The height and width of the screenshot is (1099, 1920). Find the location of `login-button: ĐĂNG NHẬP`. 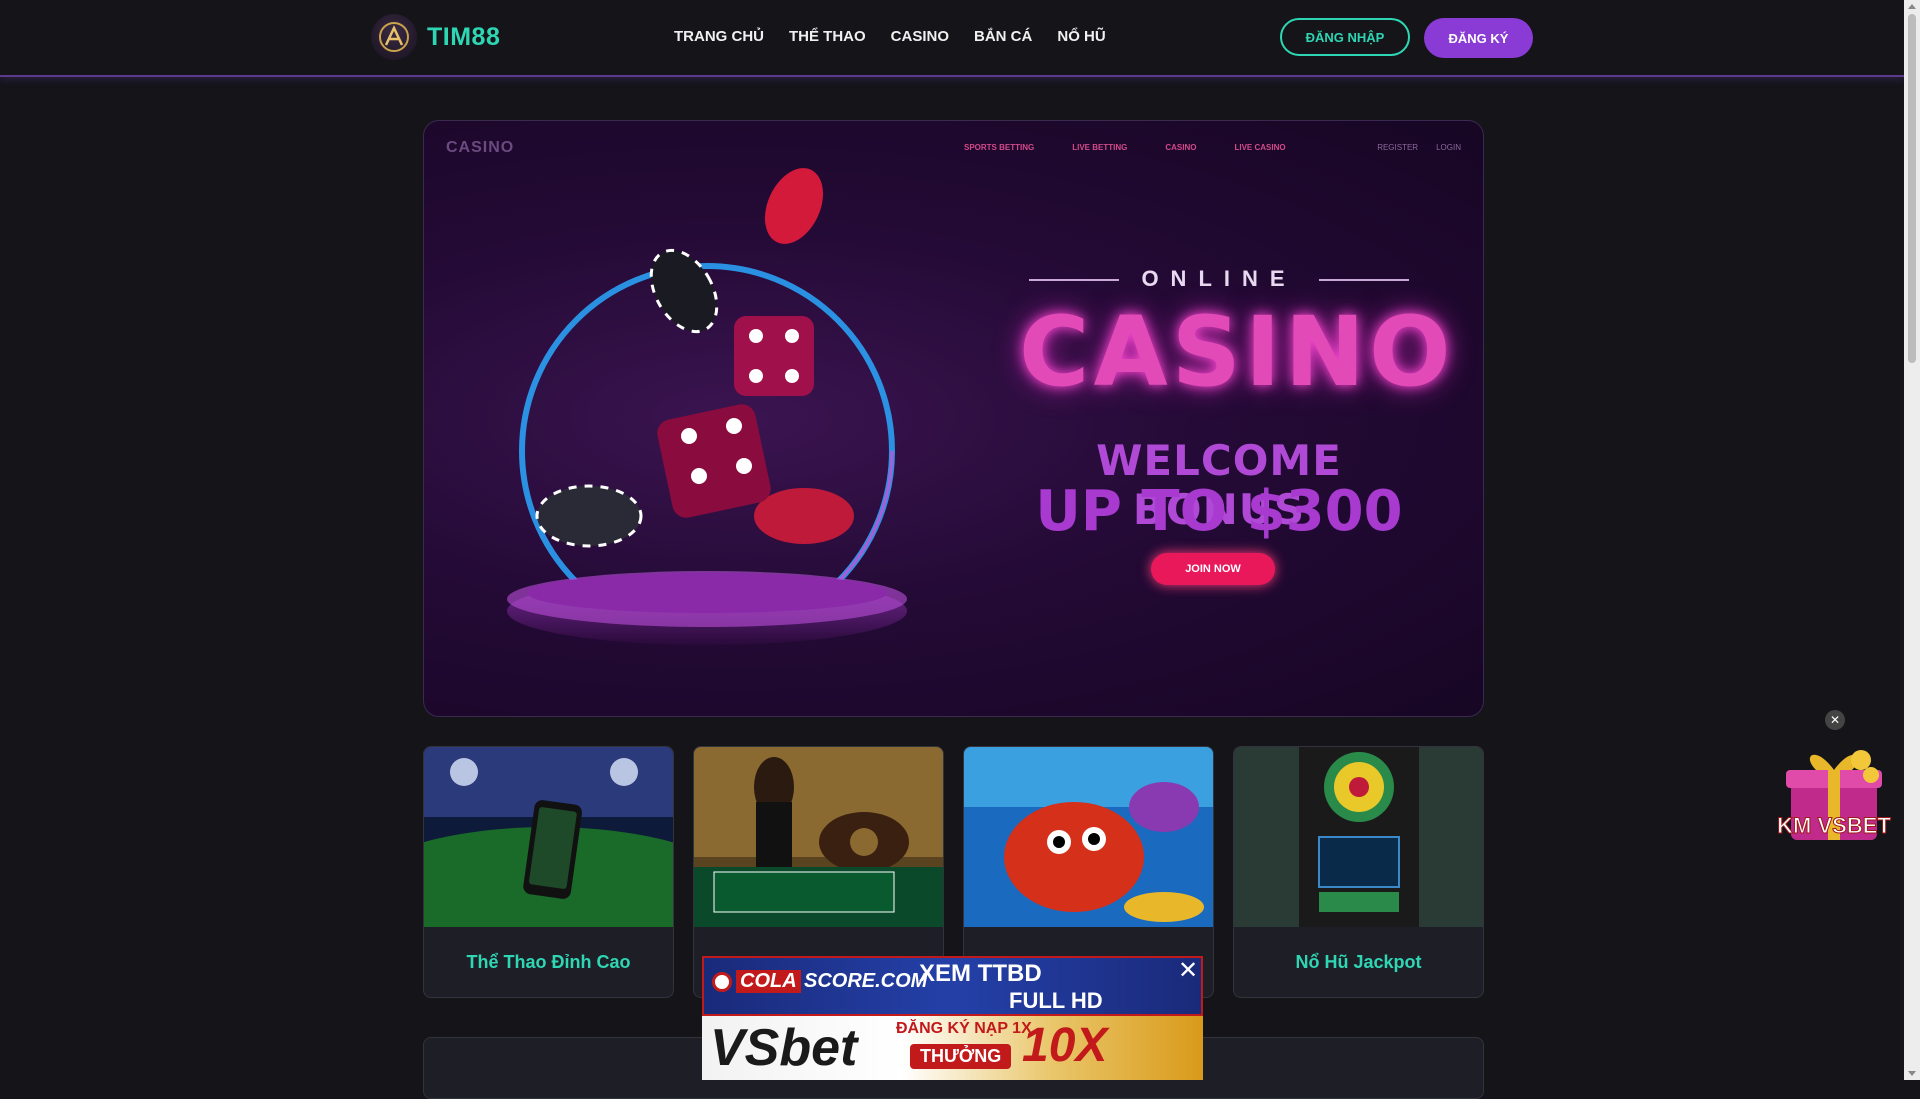

login-button: ĐĂNG NHẬP is located at coordinates (1345, 37).